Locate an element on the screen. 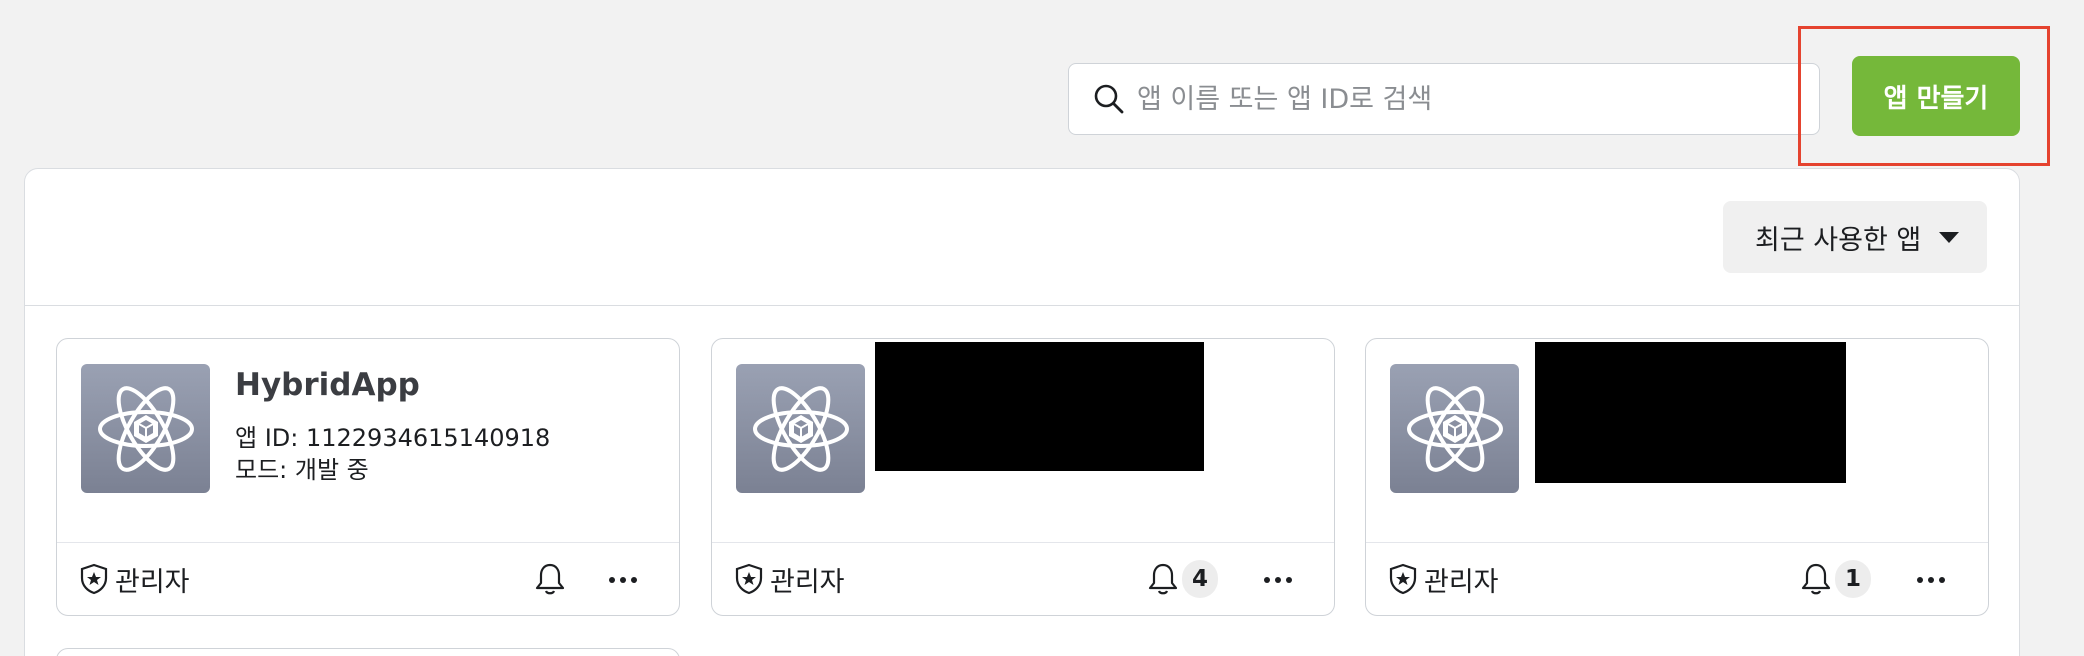 This screenshot has height=656, width=2084. app-card: 관리자 4 is located at coordinates (1023, 477).